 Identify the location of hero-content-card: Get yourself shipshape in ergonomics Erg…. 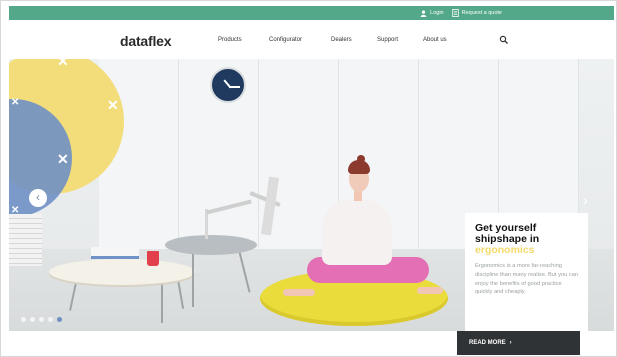
(526, 272).